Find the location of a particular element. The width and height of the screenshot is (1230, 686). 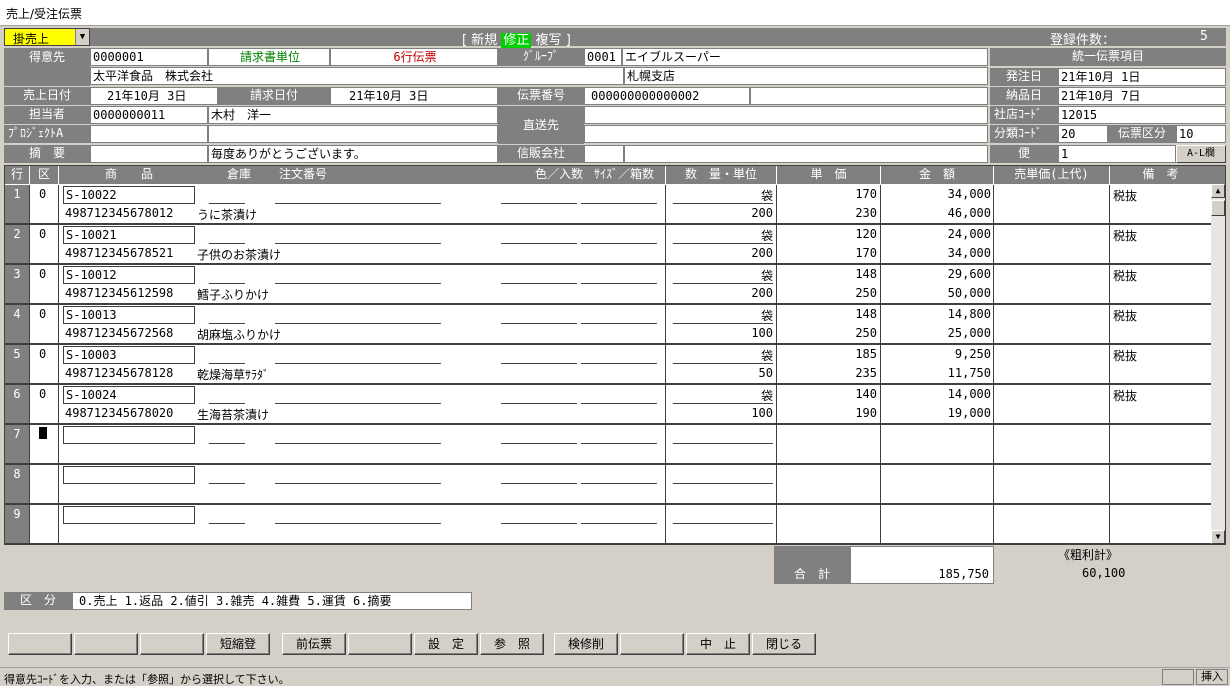

cancel-button: 中 止 is located at coordinates (718, 644).